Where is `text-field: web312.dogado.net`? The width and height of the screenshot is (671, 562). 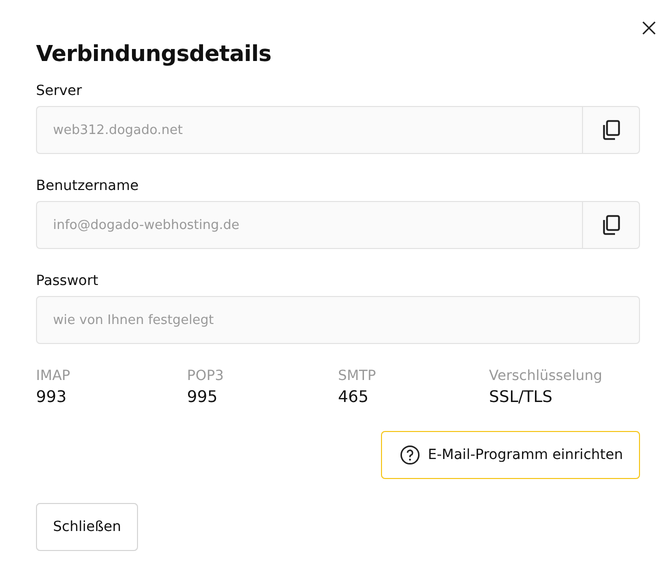
text-field: web312.dogado.net is located at coordinates (309, 130).